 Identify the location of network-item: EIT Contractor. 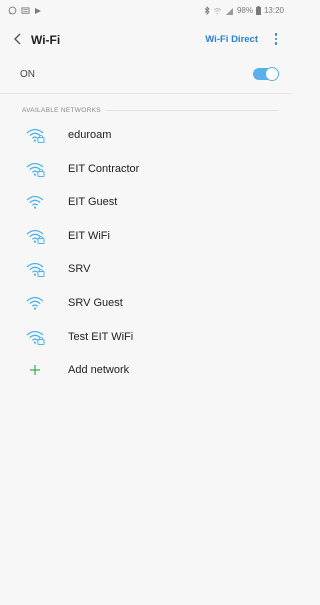
(146, 169).